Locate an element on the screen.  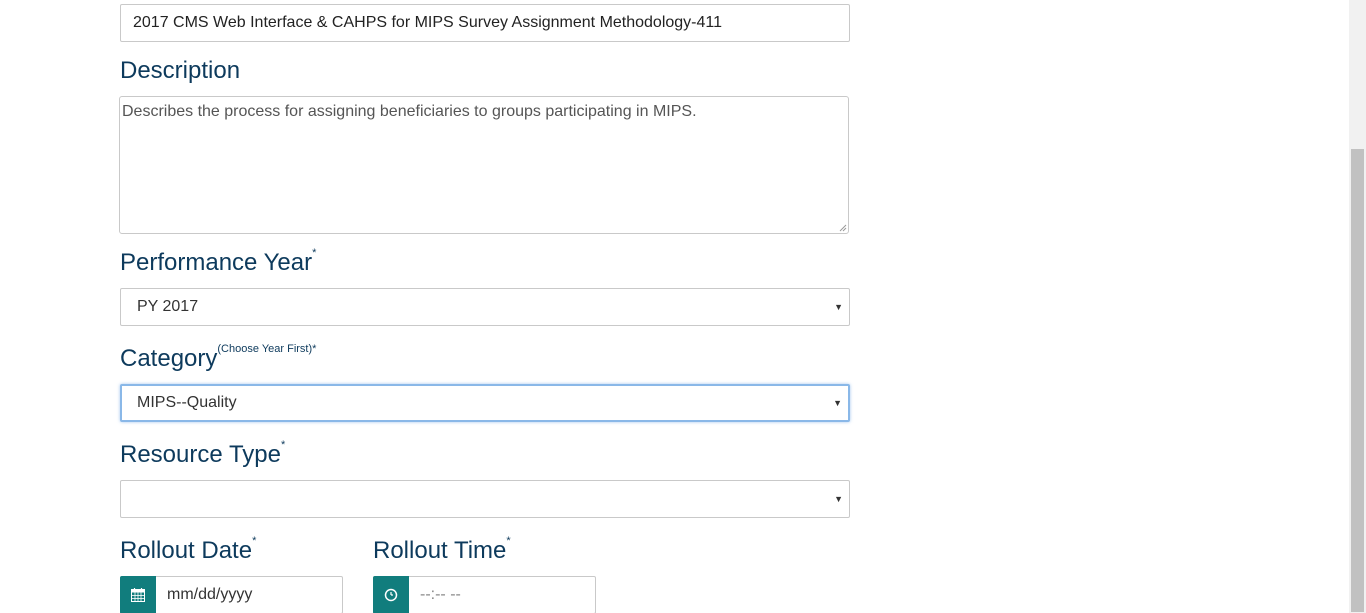
category-select: MIPS--Quality ▼ is located at coordinates (485, 403).